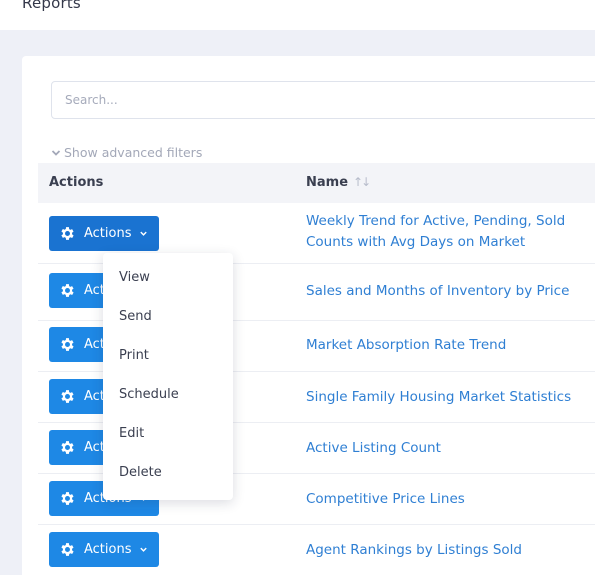  I want to click on menu-item-edit: Edit, so click(131, 433).